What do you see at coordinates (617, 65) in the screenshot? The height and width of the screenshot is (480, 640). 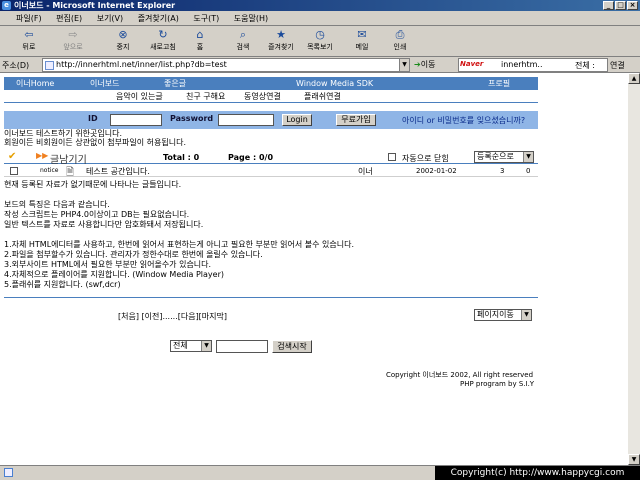 I see `links-label: 연결` at bounding box center [617, 65].